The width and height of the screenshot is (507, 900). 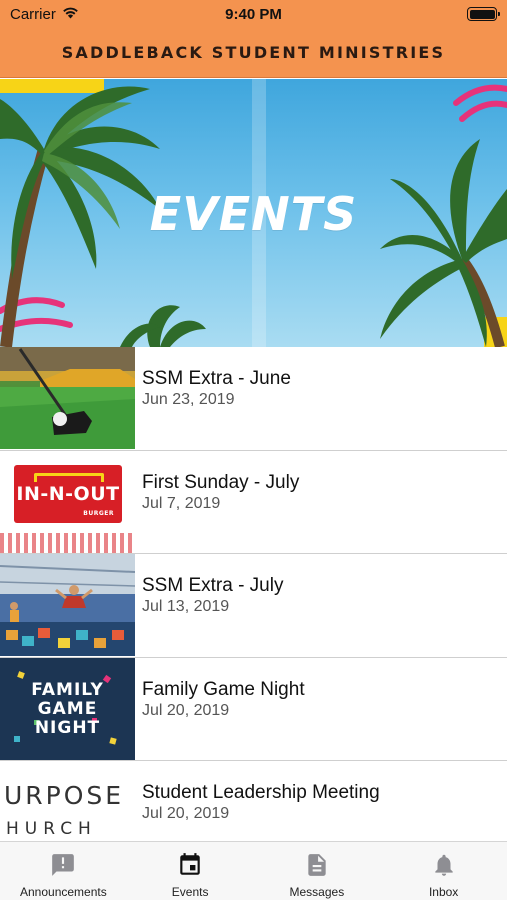 I want to click on event-row: SSM Extra - July Jul 13, 2019, so click(x=253, y=606).